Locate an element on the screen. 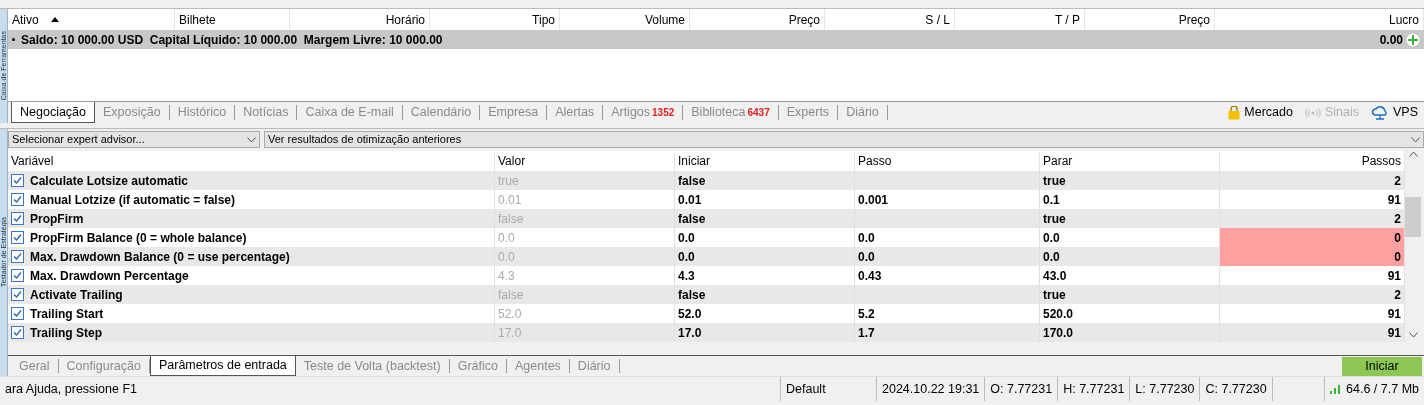 This screenshot has width=1424, height=405. column-header: Lucro is located at coordinates (1403, 19).